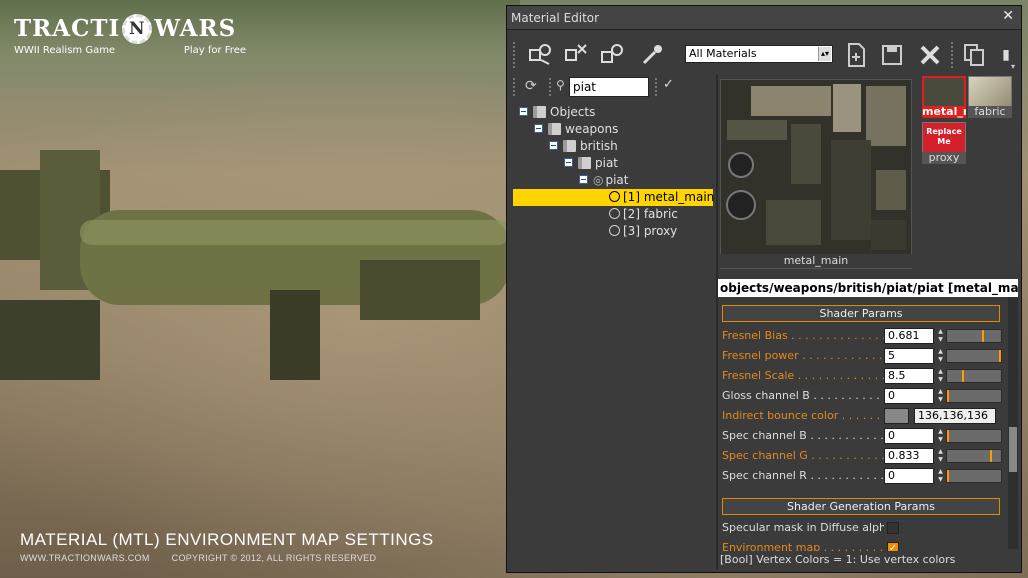 This screenshot has height=578, width=1028. Describe the element at coordinates (759, 54) in the screenshot. I see `material-filter-select: All Materials ▴▾` at that location.